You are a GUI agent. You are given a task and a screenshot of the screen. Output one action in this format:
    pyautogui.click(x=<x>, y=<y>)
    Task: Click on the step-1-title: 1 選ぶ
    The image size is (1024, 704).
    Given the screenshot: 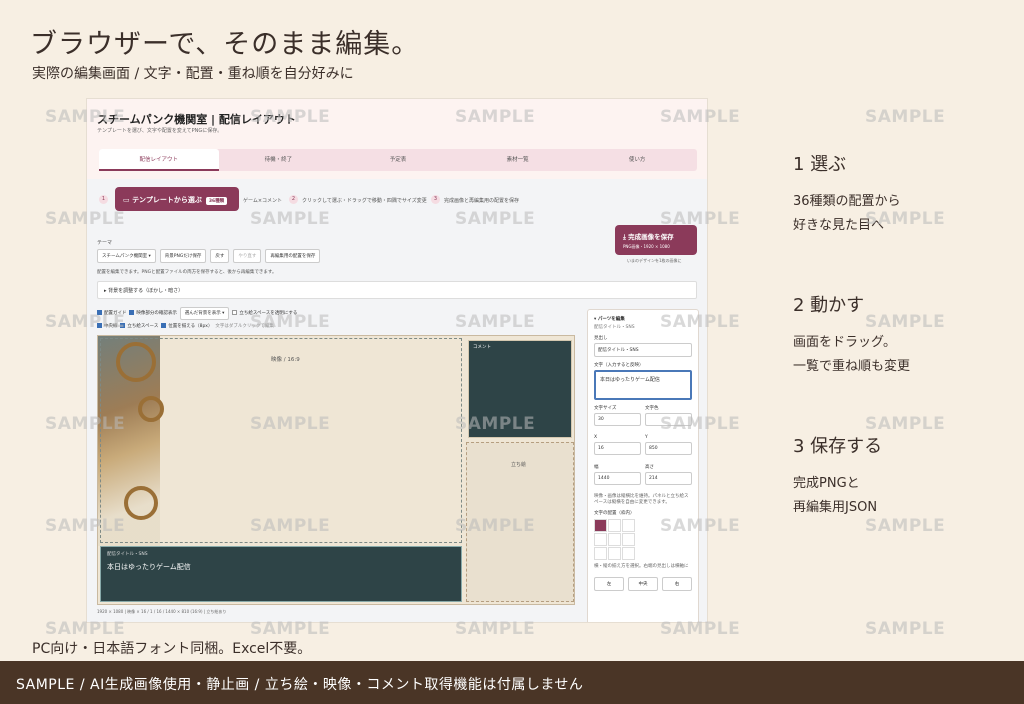 What is the action you would take?
    pyautogui.click(x=820, y=164)
    